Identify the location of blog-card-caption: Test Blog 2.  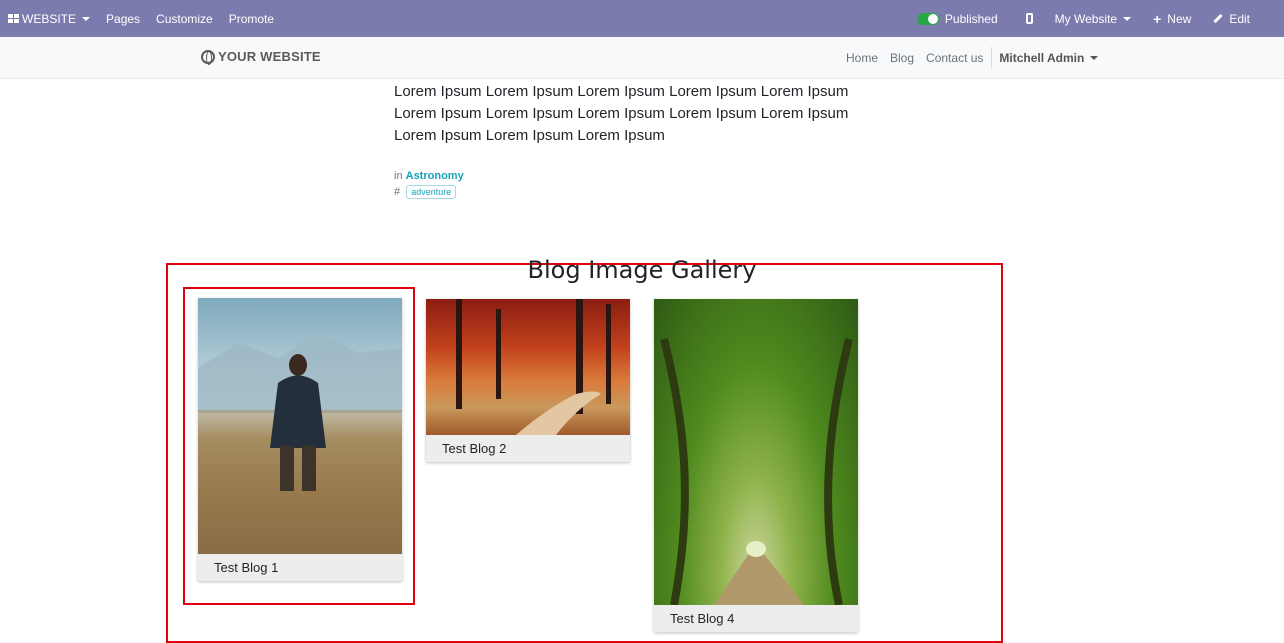
(528, 448).